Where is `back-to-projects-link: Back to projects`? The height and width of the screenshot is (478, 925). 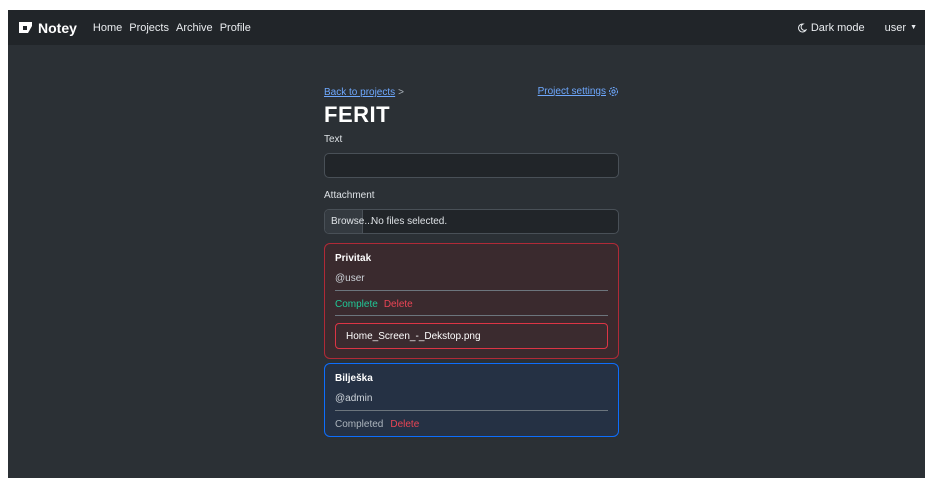
back-to-projects-link: Back to projects is located at coordinates (359, 92).